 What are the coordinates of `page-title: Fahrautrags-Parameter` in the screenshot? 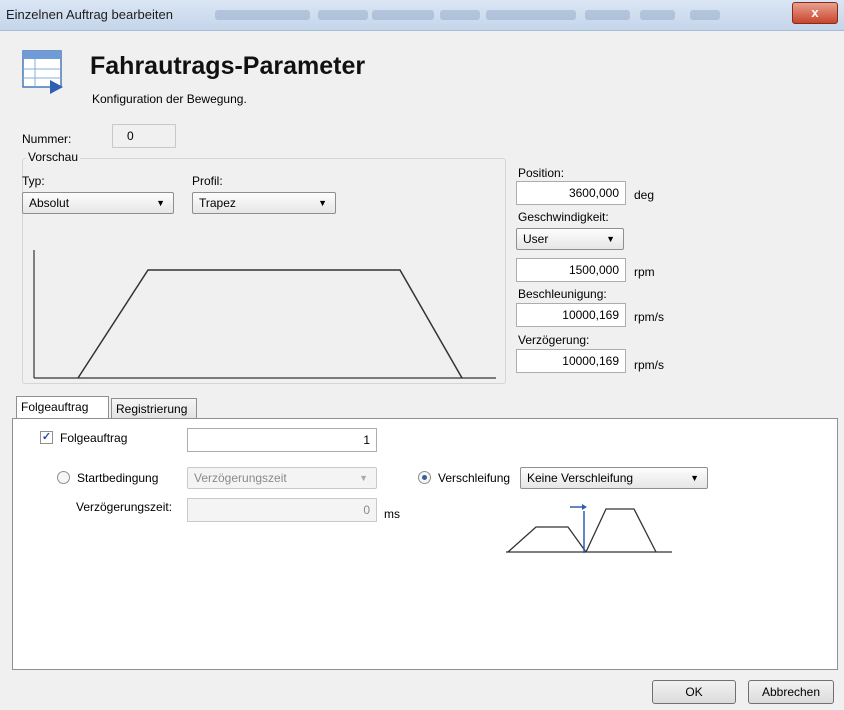 It's located at (228, 66).